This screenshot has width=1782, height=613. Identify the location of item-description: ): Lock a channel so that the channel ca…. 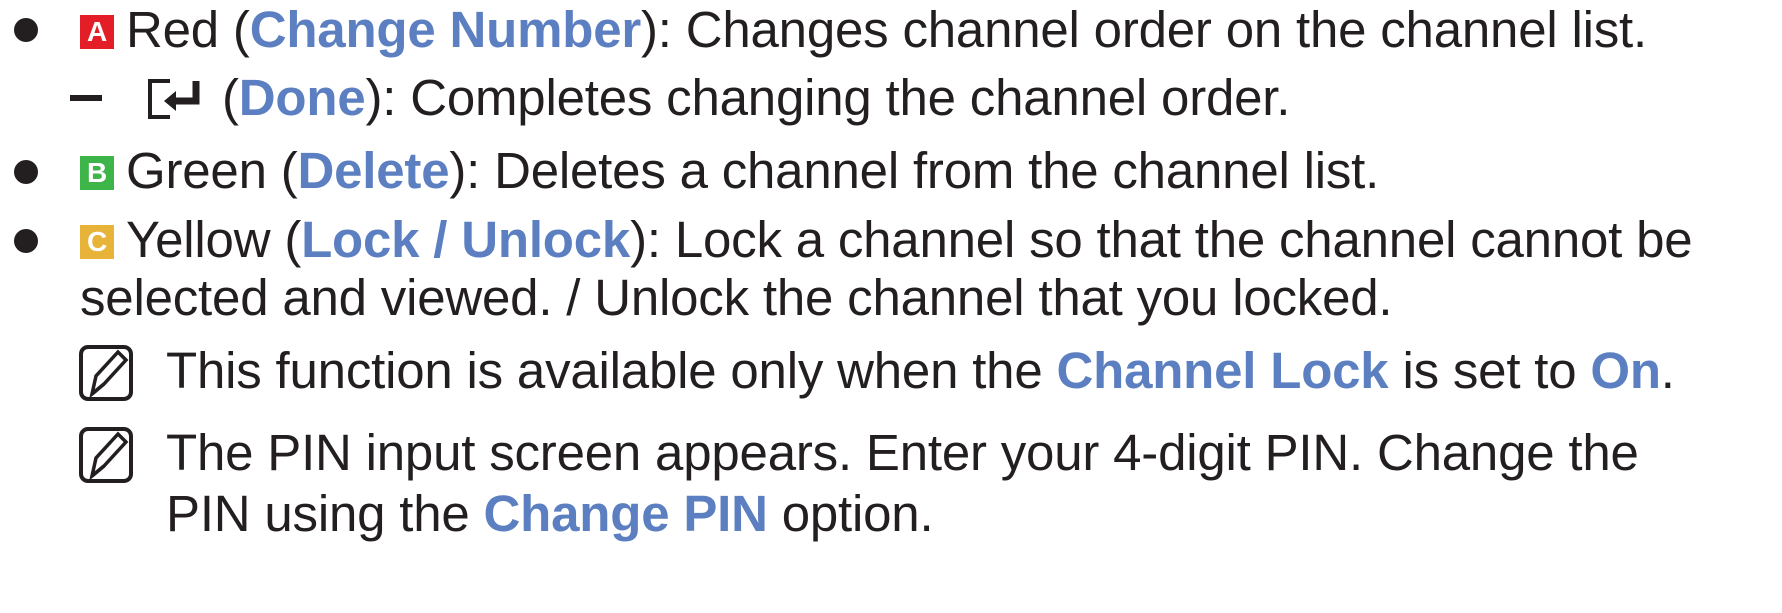
(1161, 239).